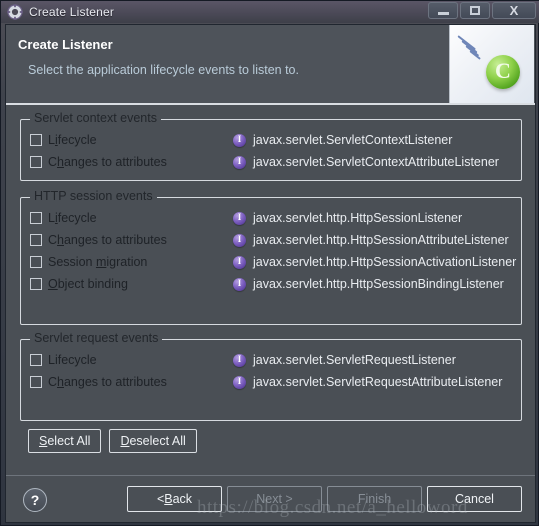 This screenshot has width=539, height=526. Describe the element at coordinates (88, 284) in the screenshot. I see `checkbox-label: Object binding` at that location.